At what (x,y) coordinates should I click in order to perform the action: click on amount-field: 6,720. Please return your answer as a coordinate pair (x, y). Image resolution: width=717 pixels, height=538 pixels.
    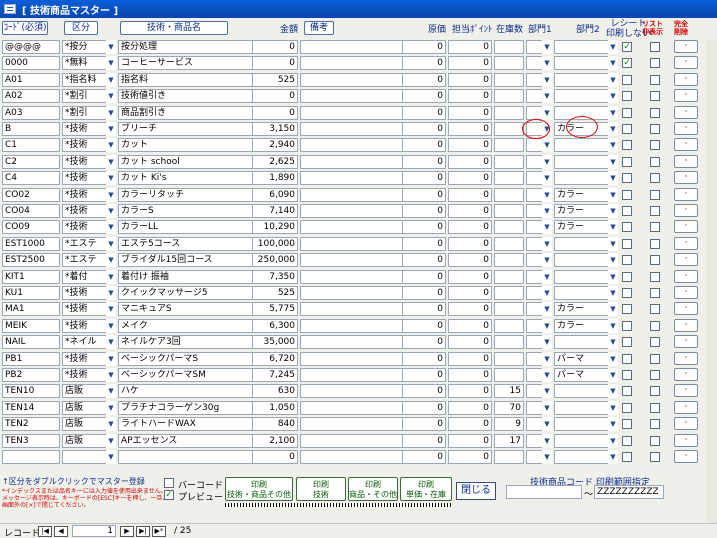
    Looking at the image, I should click on (275, 358).